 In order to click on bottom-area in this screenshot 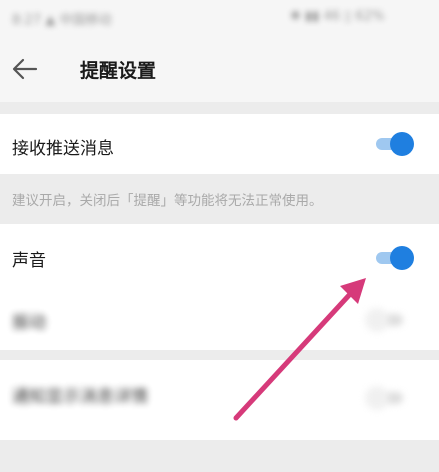, I will do `click(219, 456)`.